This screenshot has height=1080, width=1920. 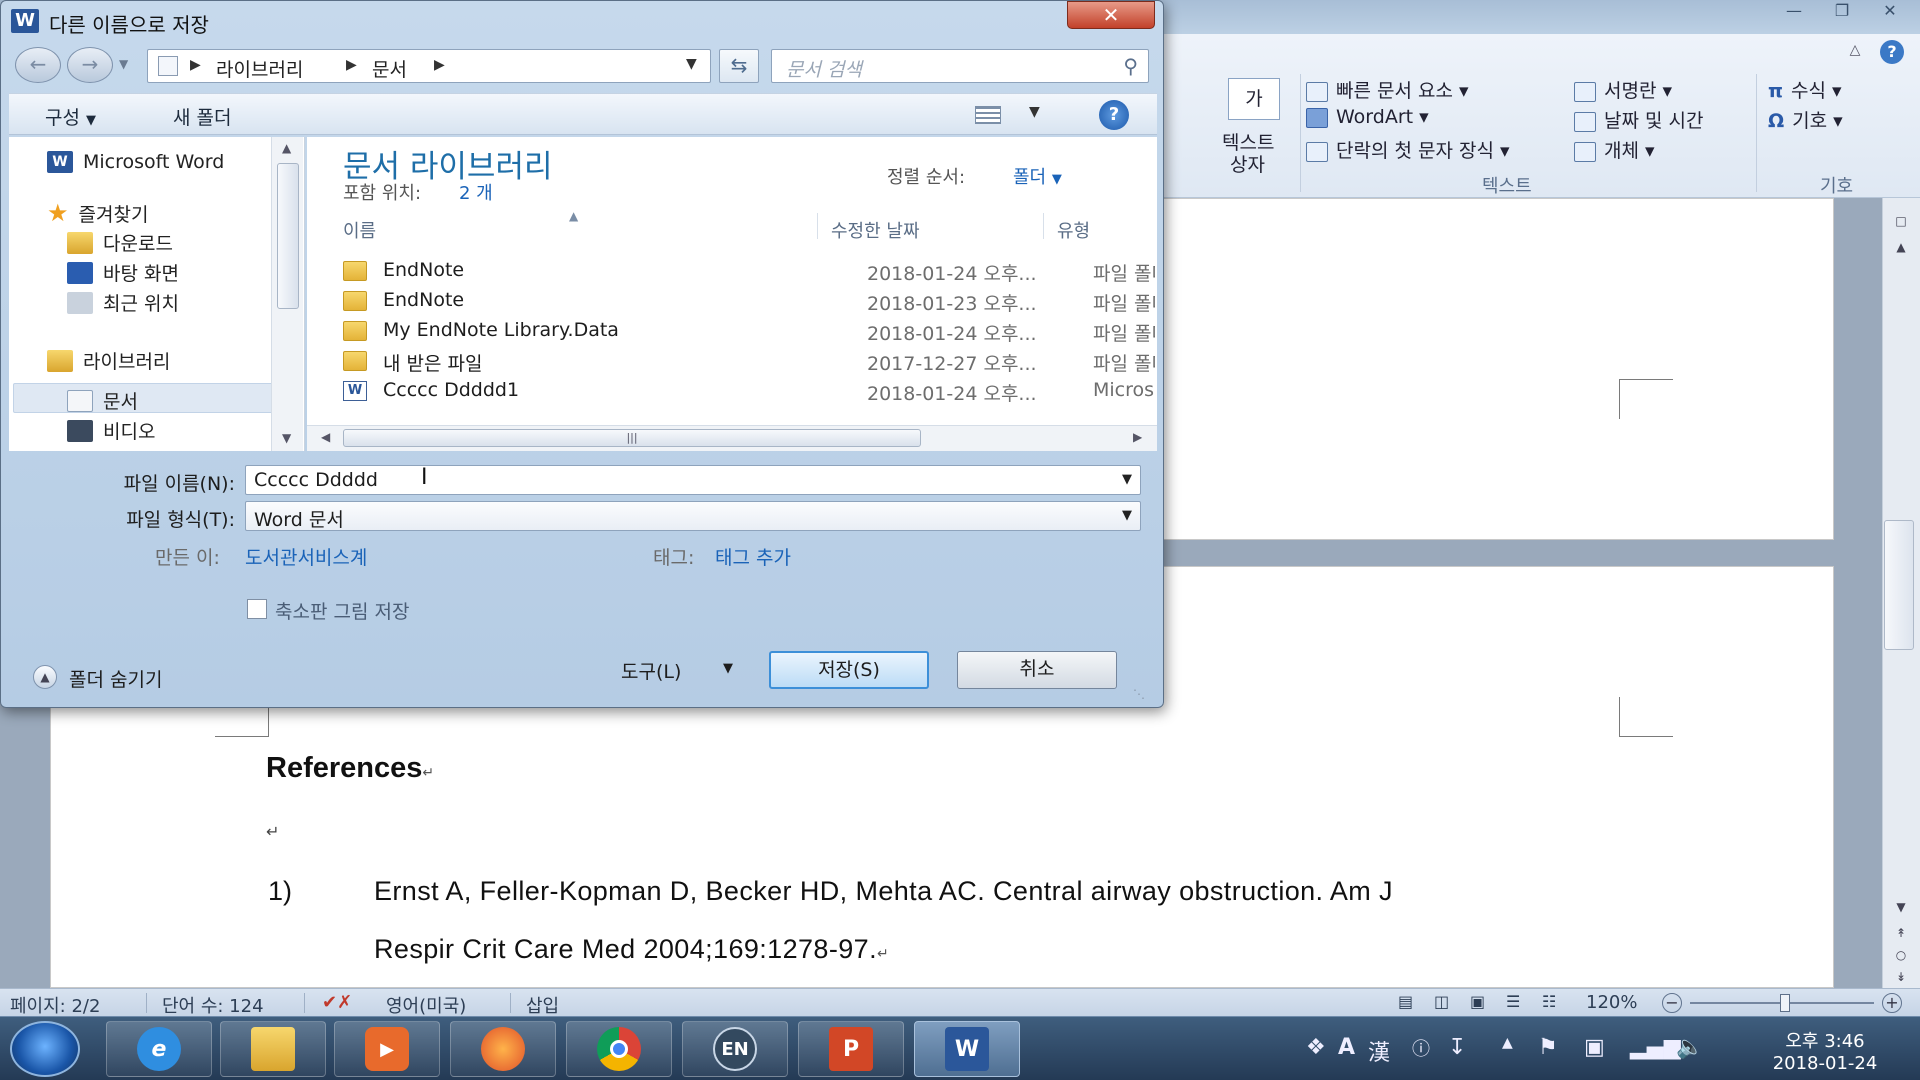 I want to click on ruler-toggle-icon: □, so click(x=1901, y=222).